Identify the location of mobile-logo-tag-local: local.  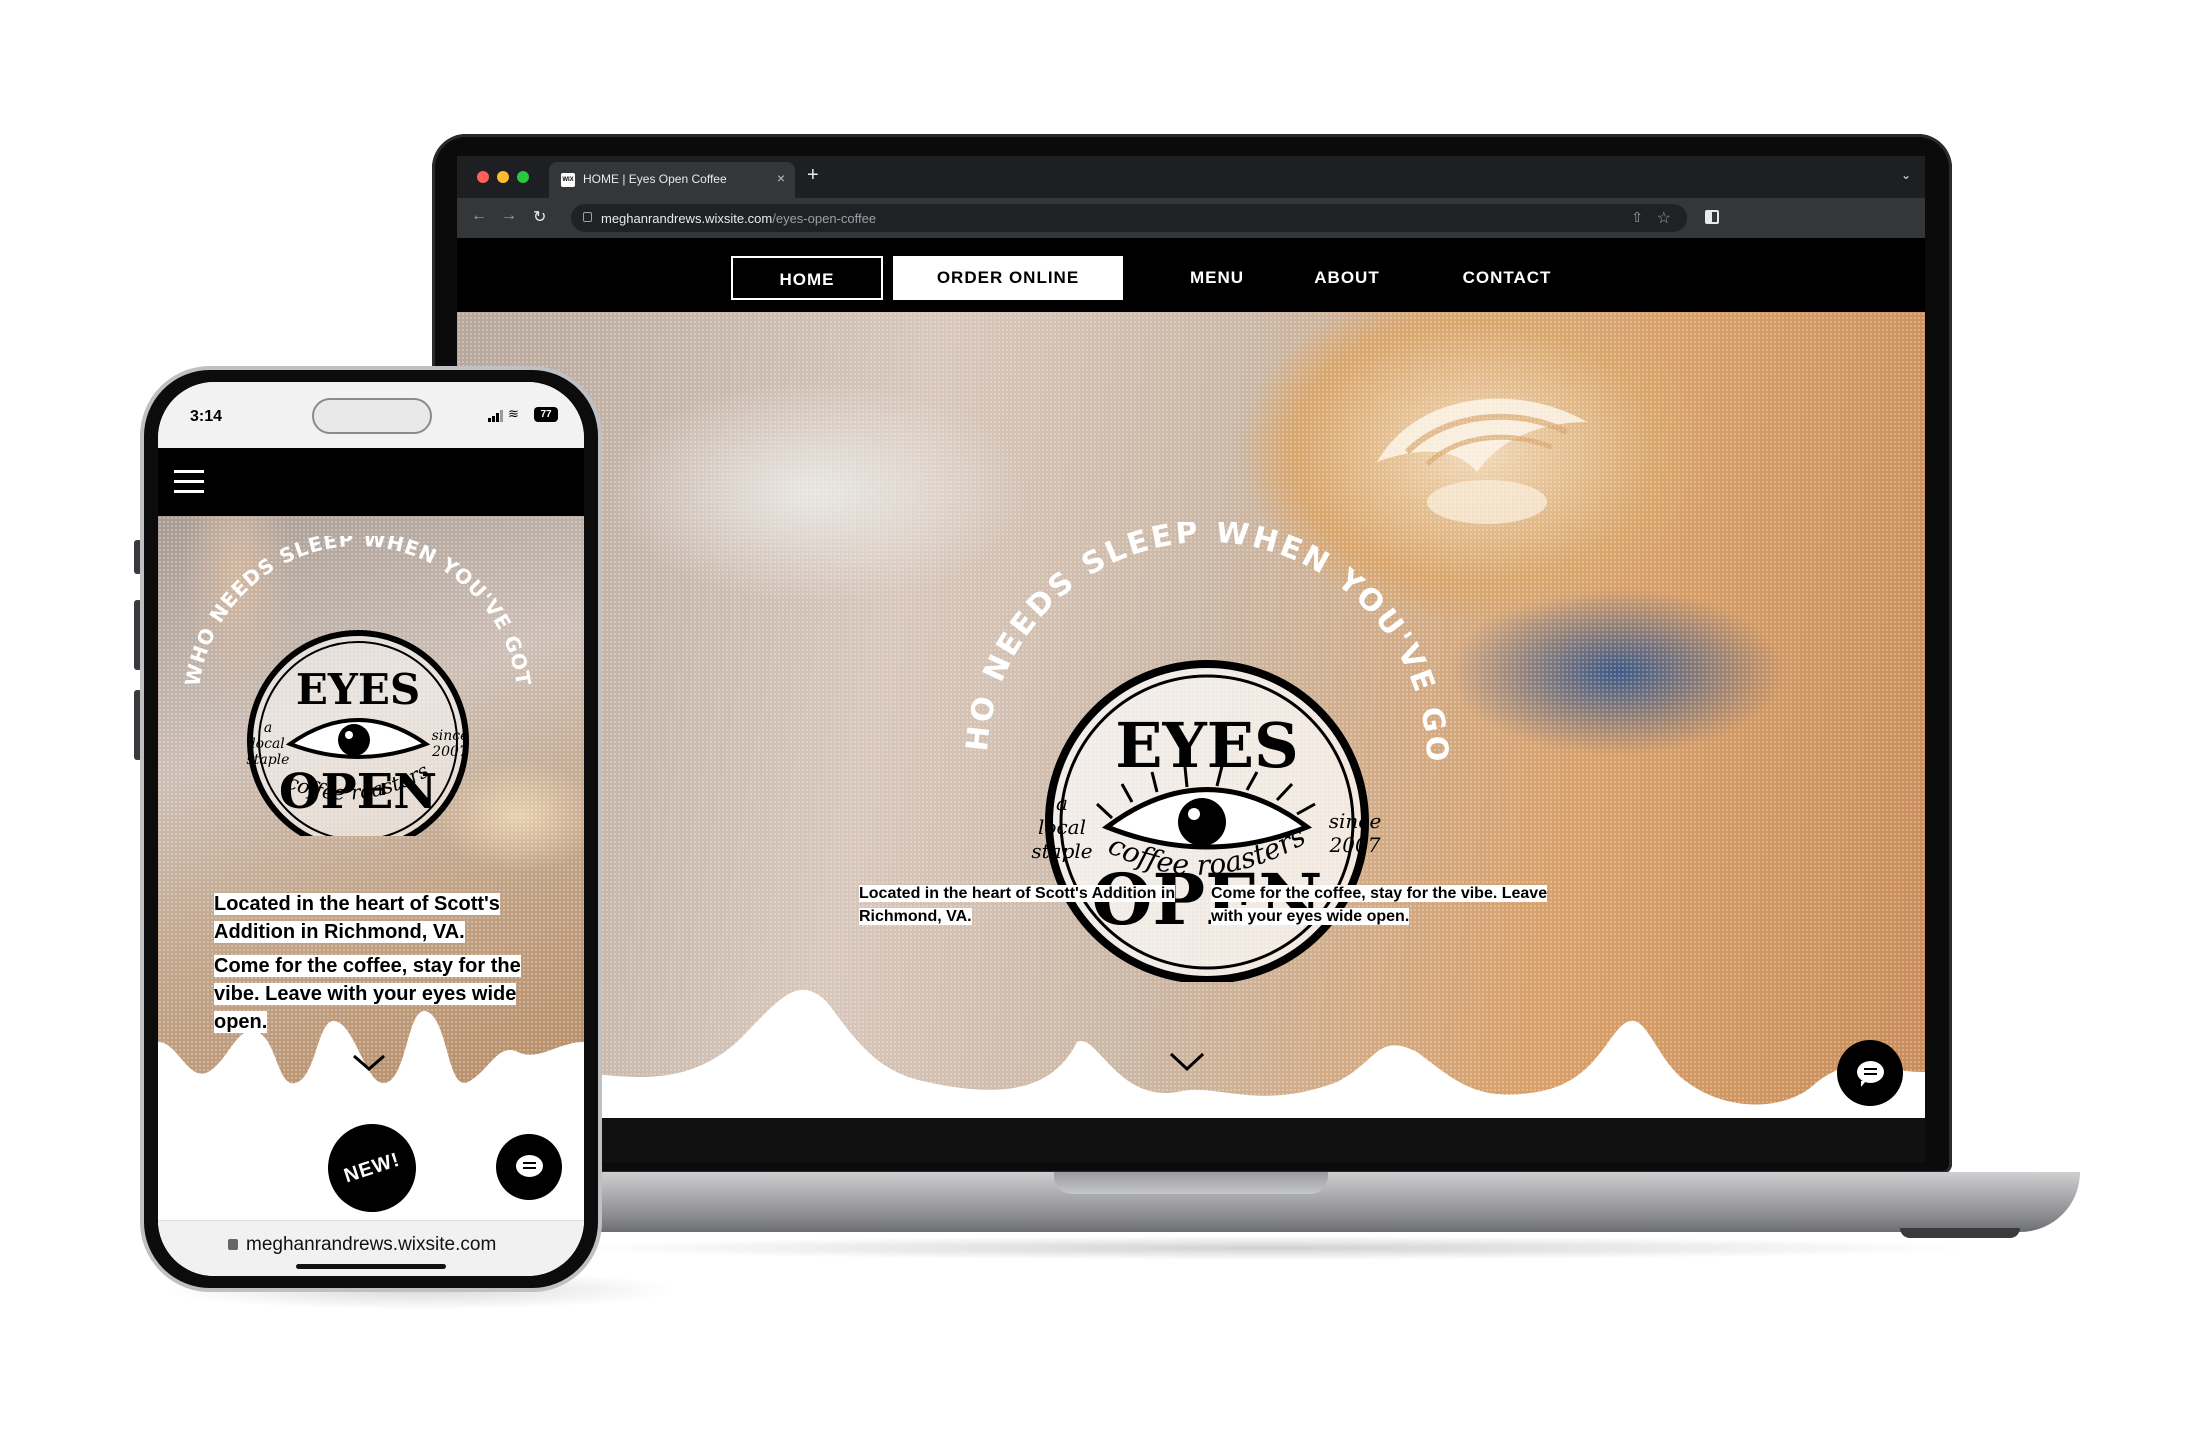
(268, 744).